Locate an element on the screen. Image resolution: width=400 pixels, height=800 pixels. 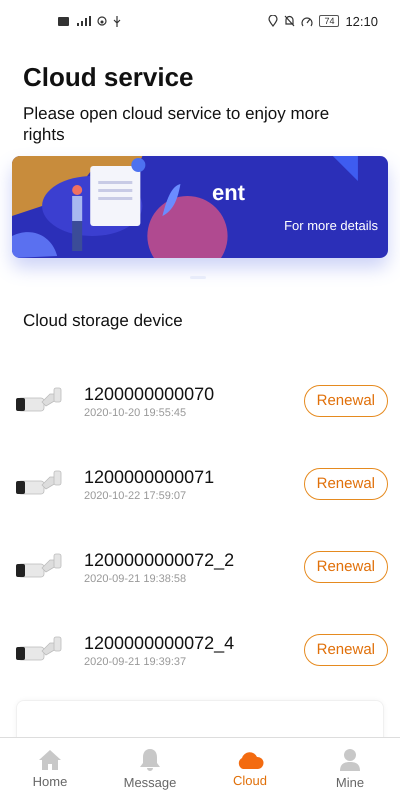
bell-icon is located at coordinates (150, 760).